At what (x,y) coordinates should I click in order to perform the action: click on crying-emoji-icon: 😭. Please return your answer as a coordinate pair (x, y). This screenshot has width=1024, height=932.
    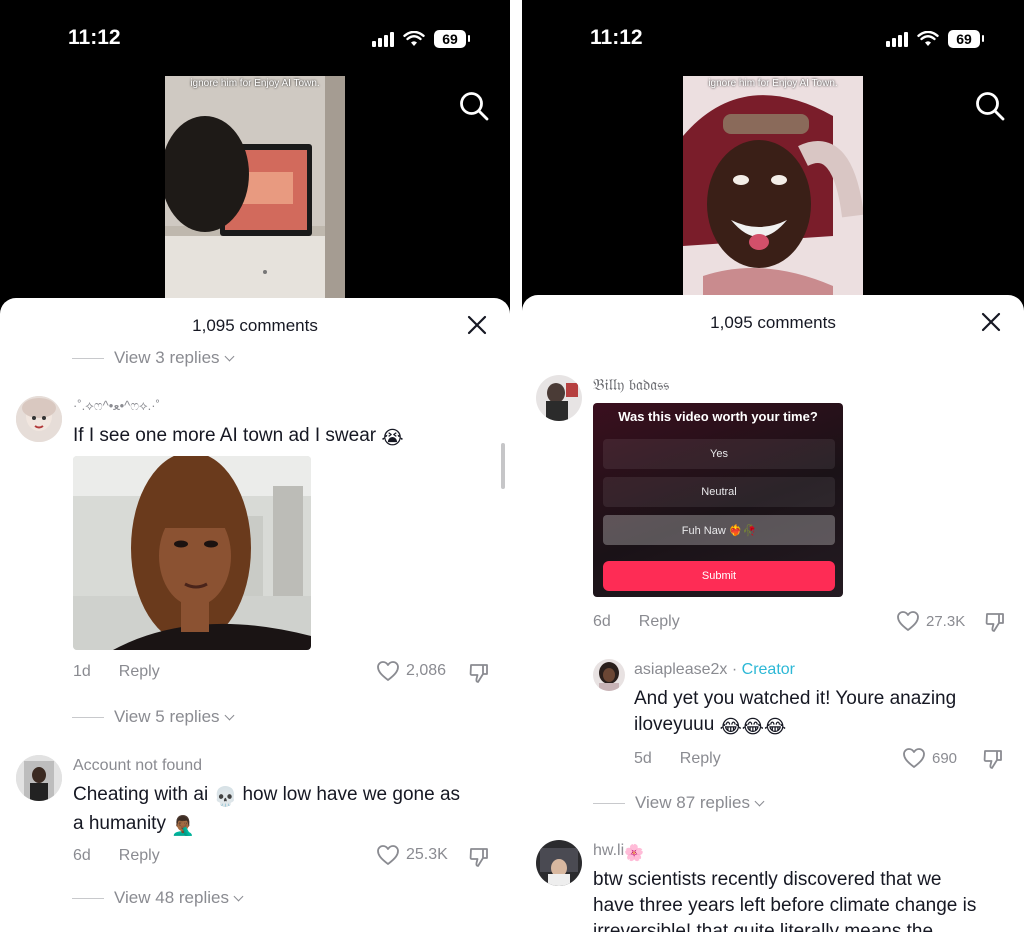
    Looking at the image, I should click on (392, 438).